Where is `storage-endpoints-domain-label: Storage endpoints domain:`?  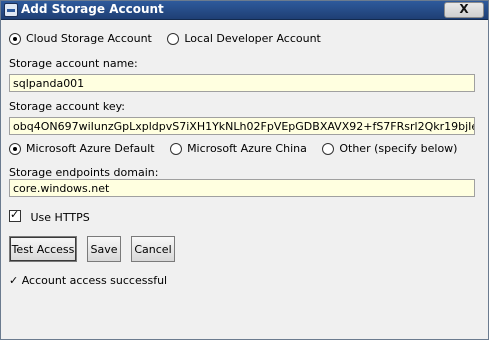 storage-endpoints-domain-label: Storage endpoints domain: is located at coordinates (84, 172).